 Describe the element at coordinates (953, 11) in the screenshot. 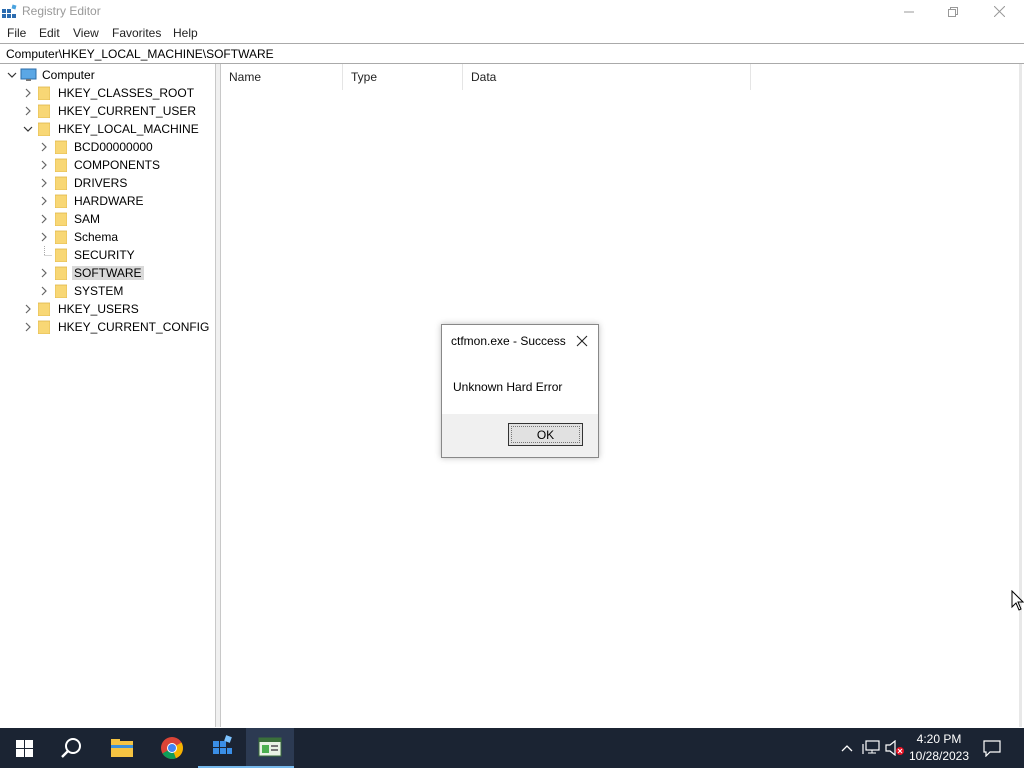

I see `restore-button` at that location.